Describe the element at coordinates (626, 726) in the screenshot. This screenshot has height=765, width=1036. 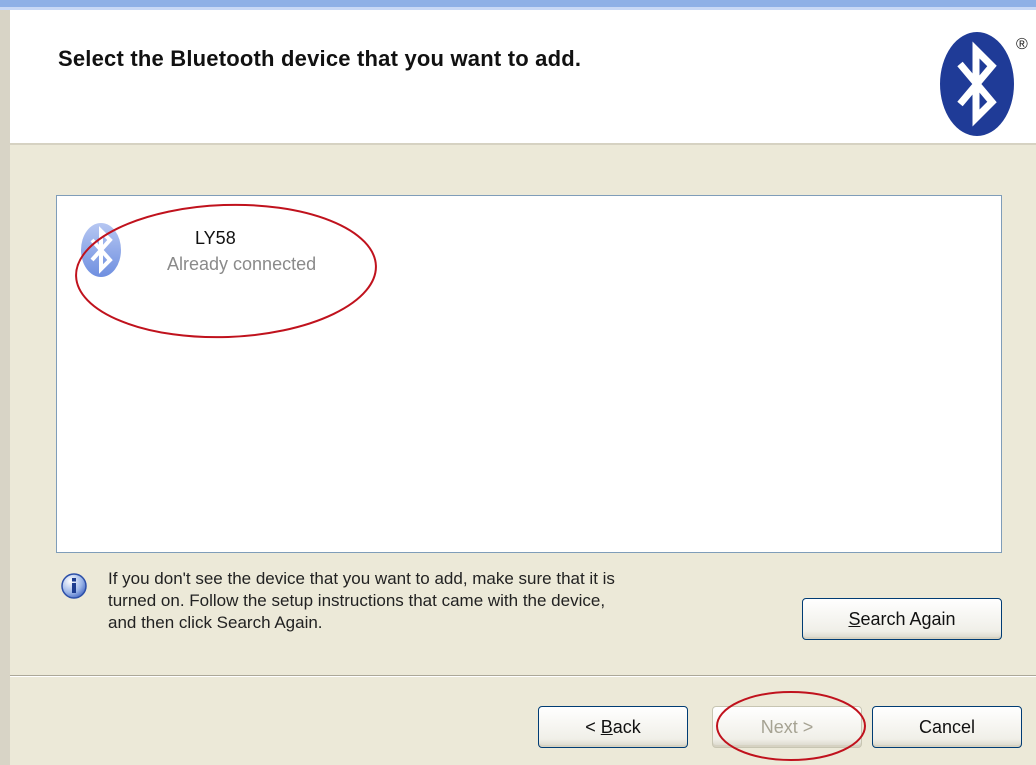
I see `back-label: ack` at that location.